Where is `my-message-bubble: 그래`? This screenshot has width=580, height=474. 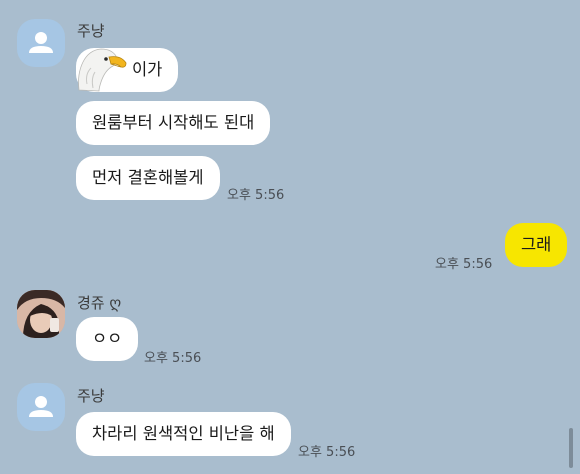
my-message-bubble: 그래 is located at coordinates (536, 245).